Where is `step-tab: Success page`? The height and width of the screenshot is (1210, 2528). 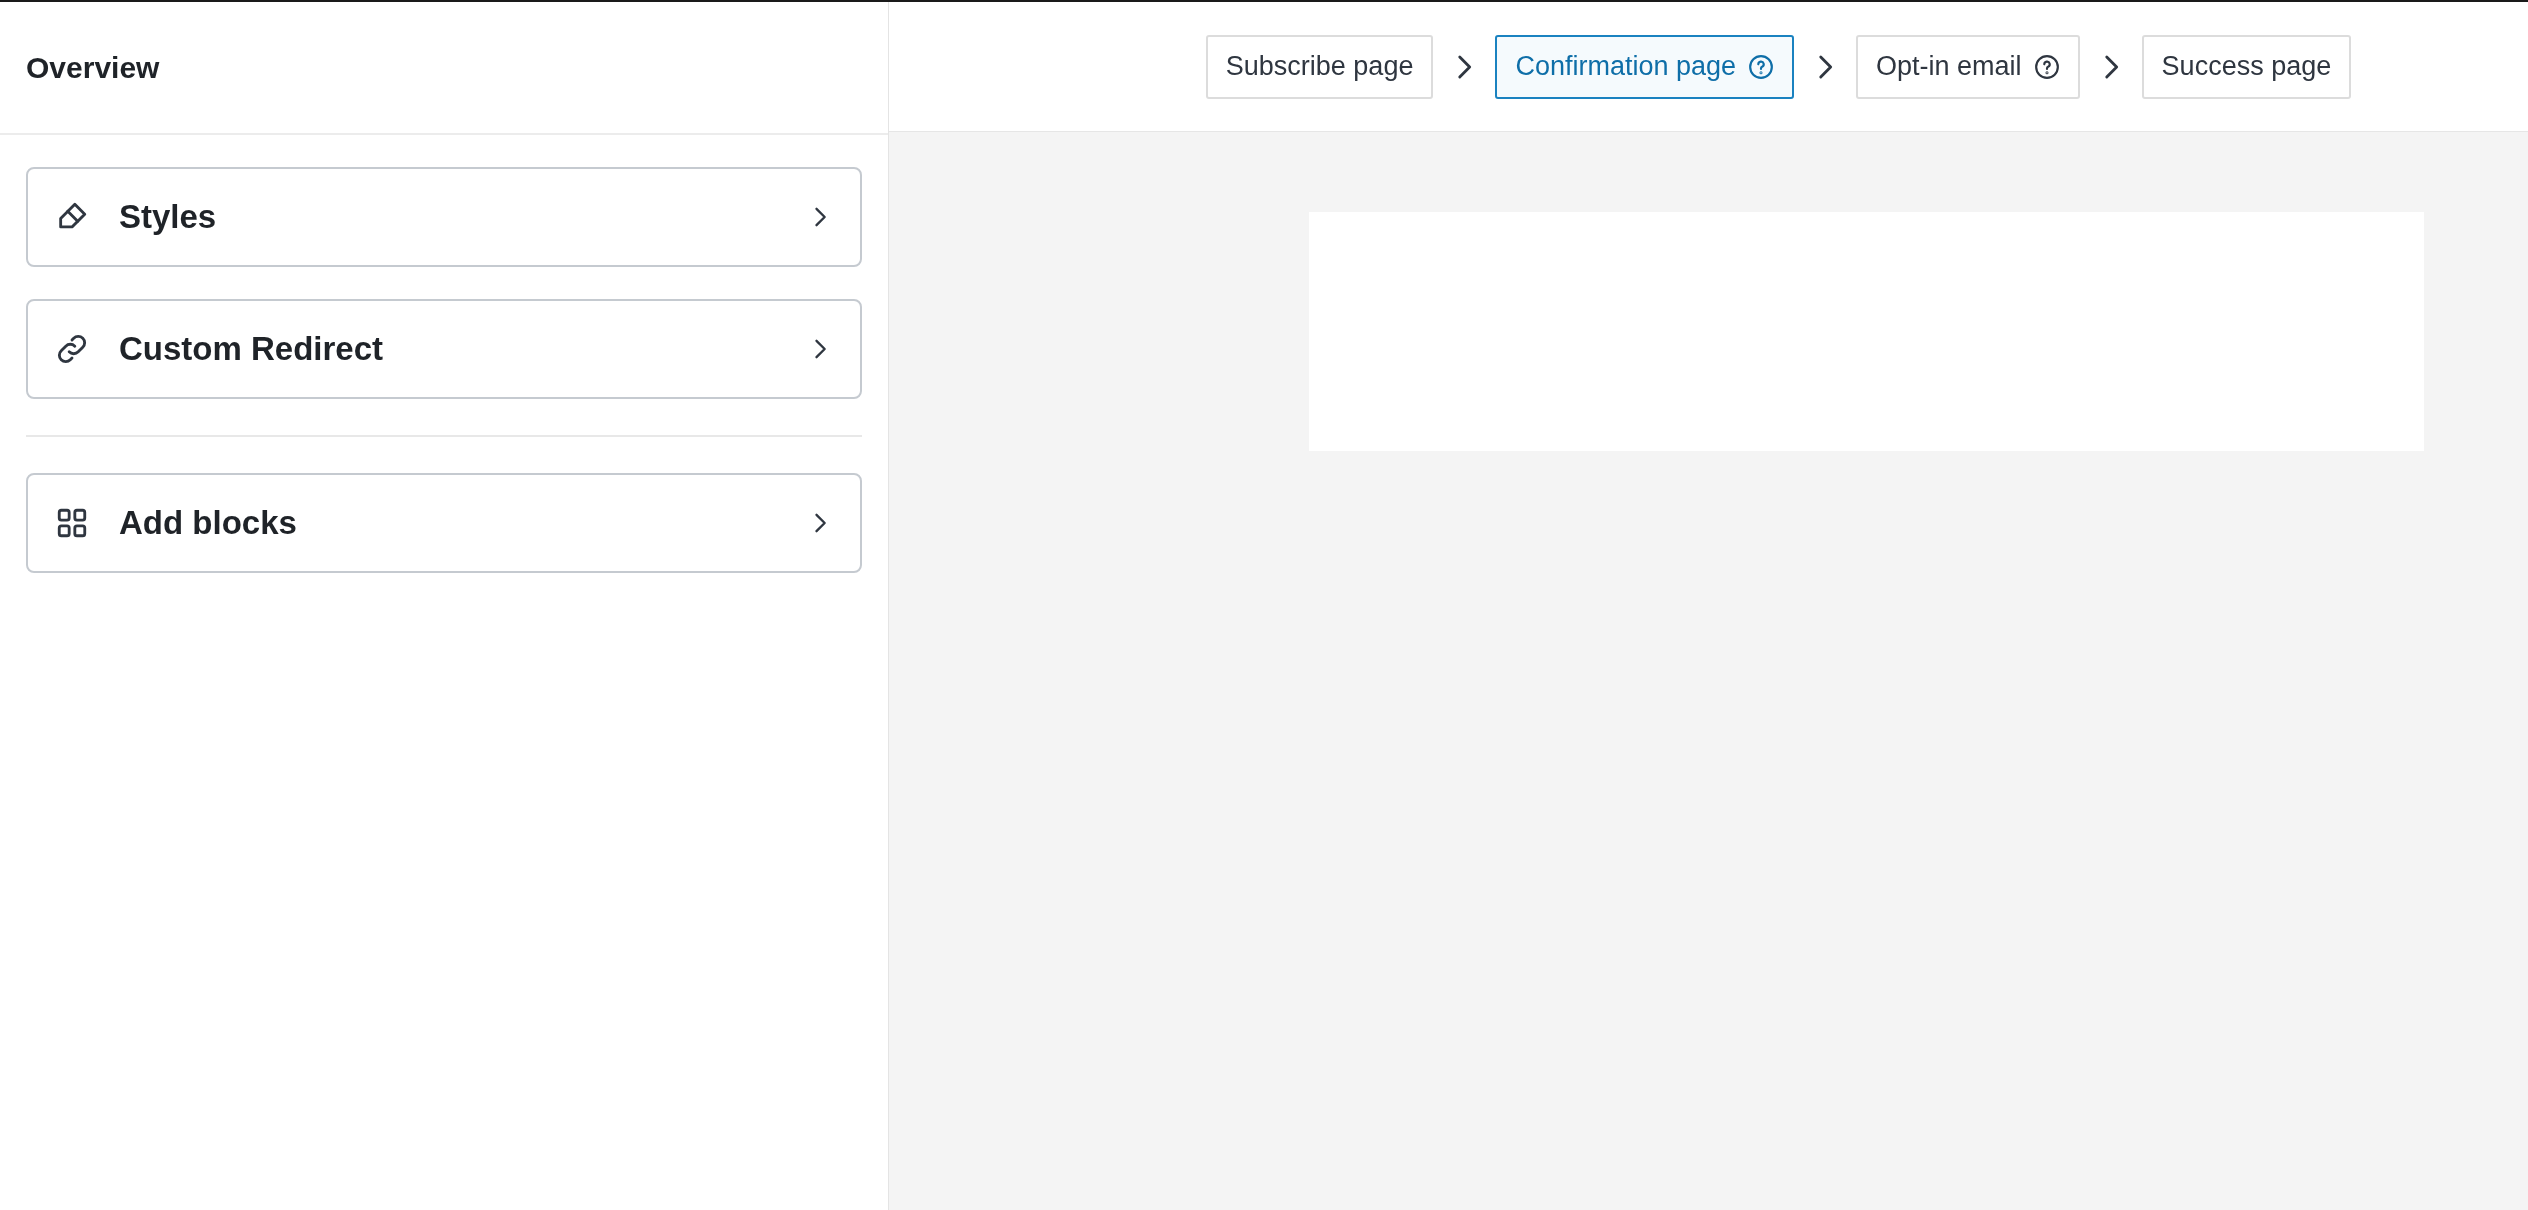 step-tab: Success page is located at coordinates (2246, 66).